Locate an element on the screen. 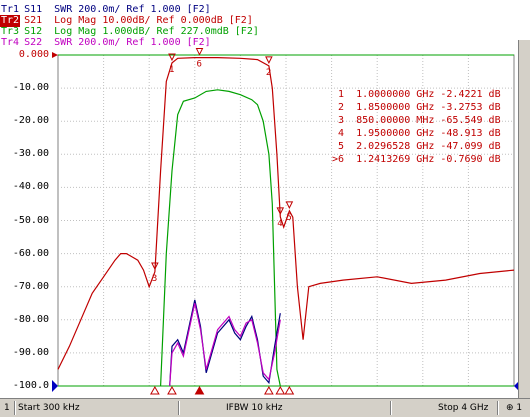 Image resolution: width=530 pixels, height=417 pixels. marker-3-axis-flag is located at coordinates (155, 390).